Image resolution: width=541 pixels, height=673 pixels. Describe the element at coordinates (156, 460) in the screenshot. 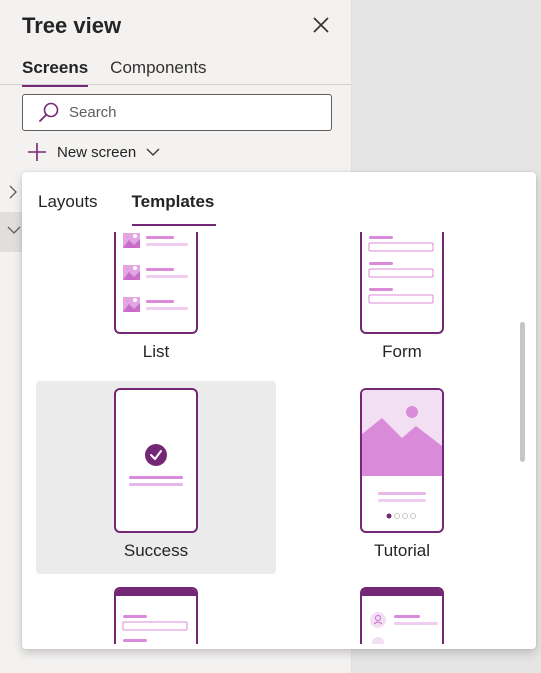

I see `success-template-icon` at that location.